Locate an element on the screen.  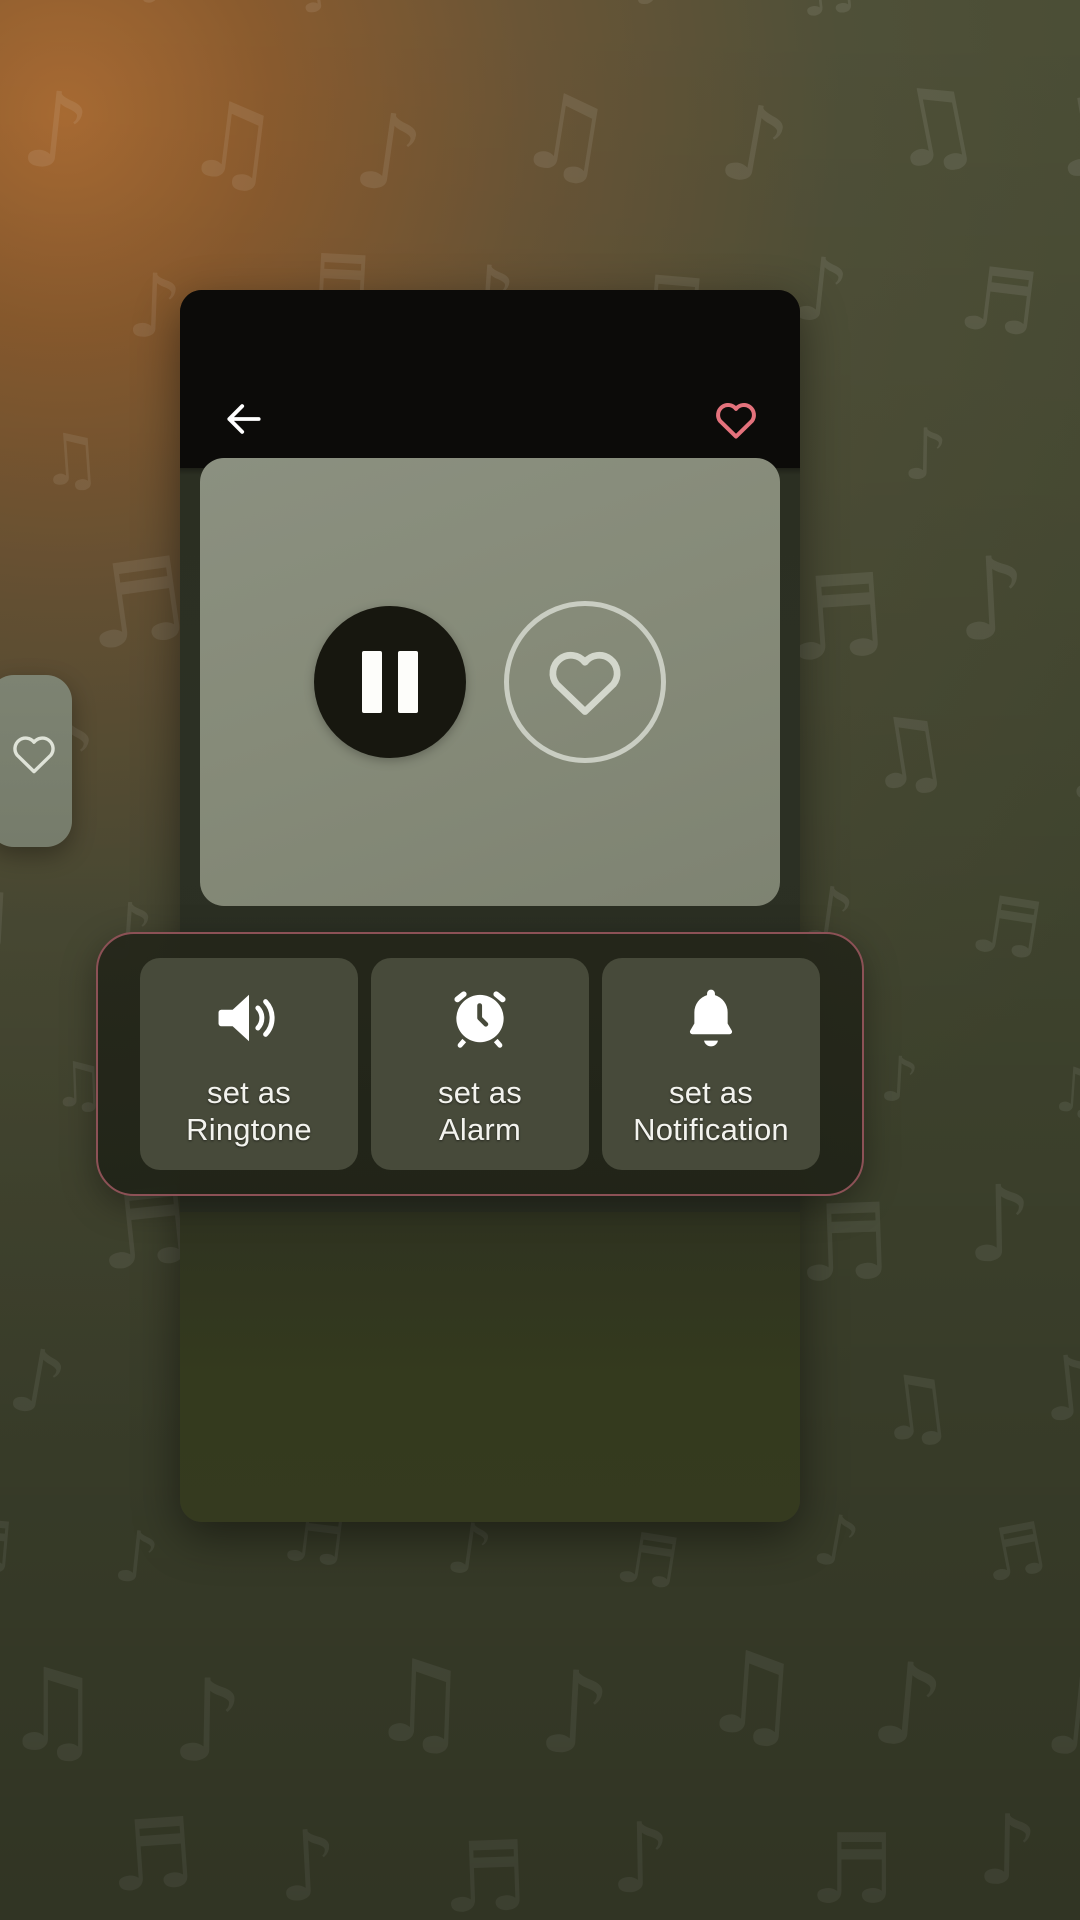
like-track-button is located at coordinates (585, 682).